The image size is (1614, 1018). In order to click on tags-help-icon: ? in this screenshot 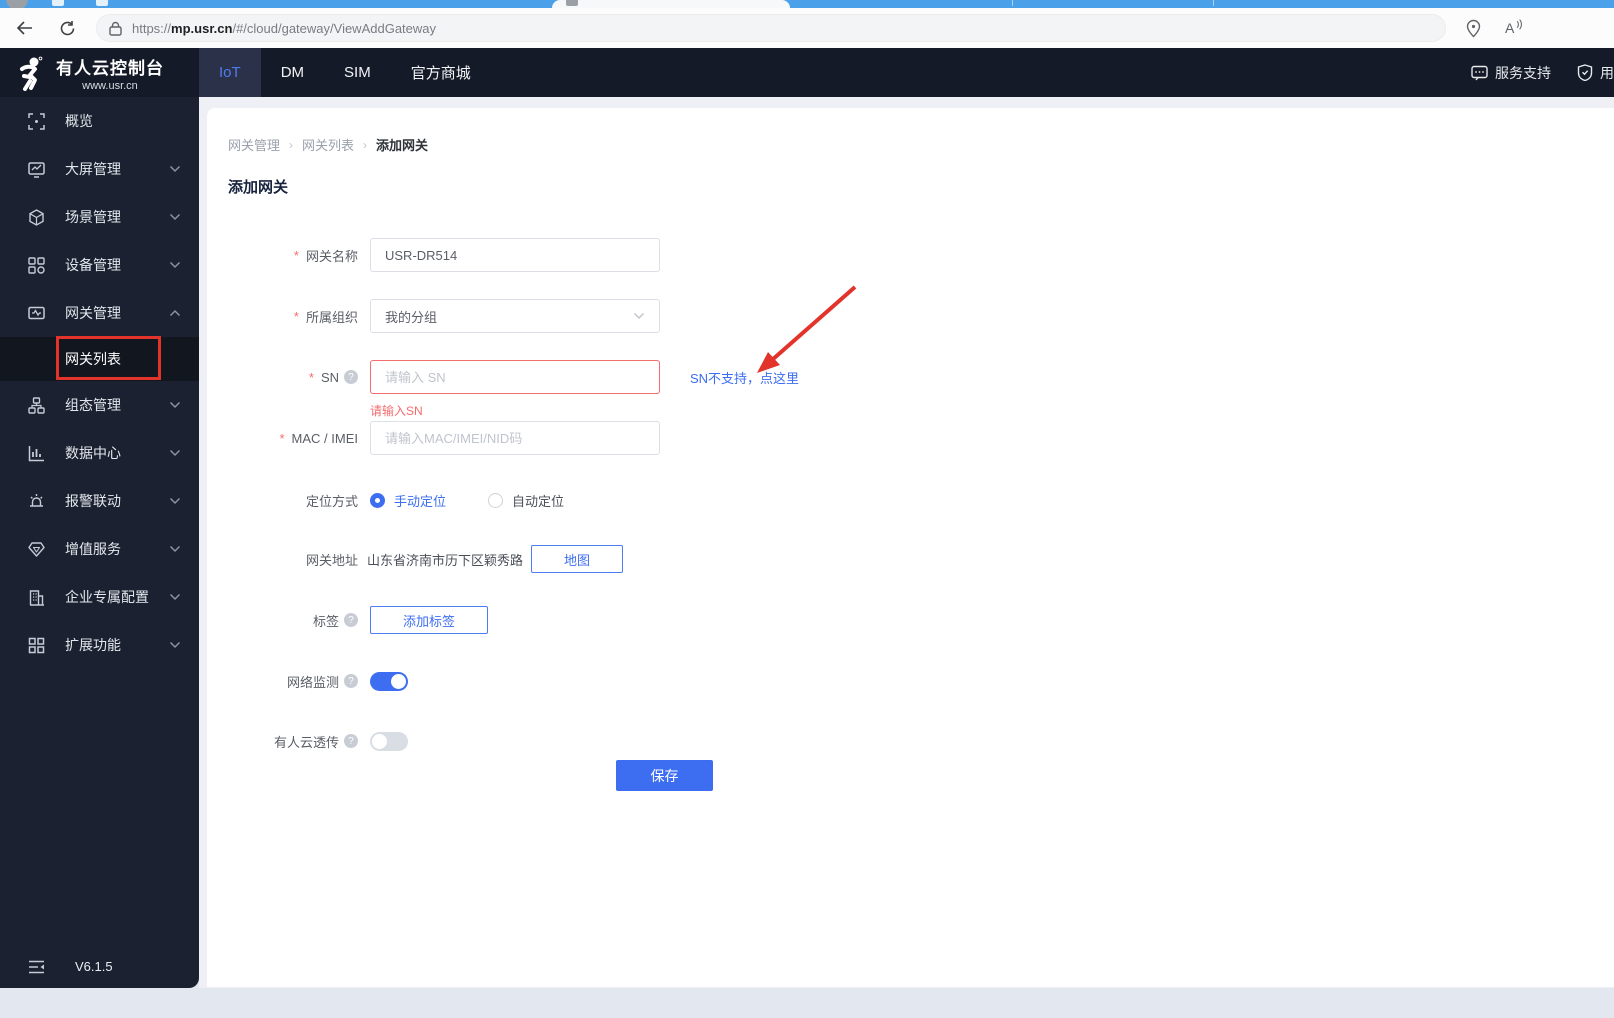, I will do `click(351, 620)`.